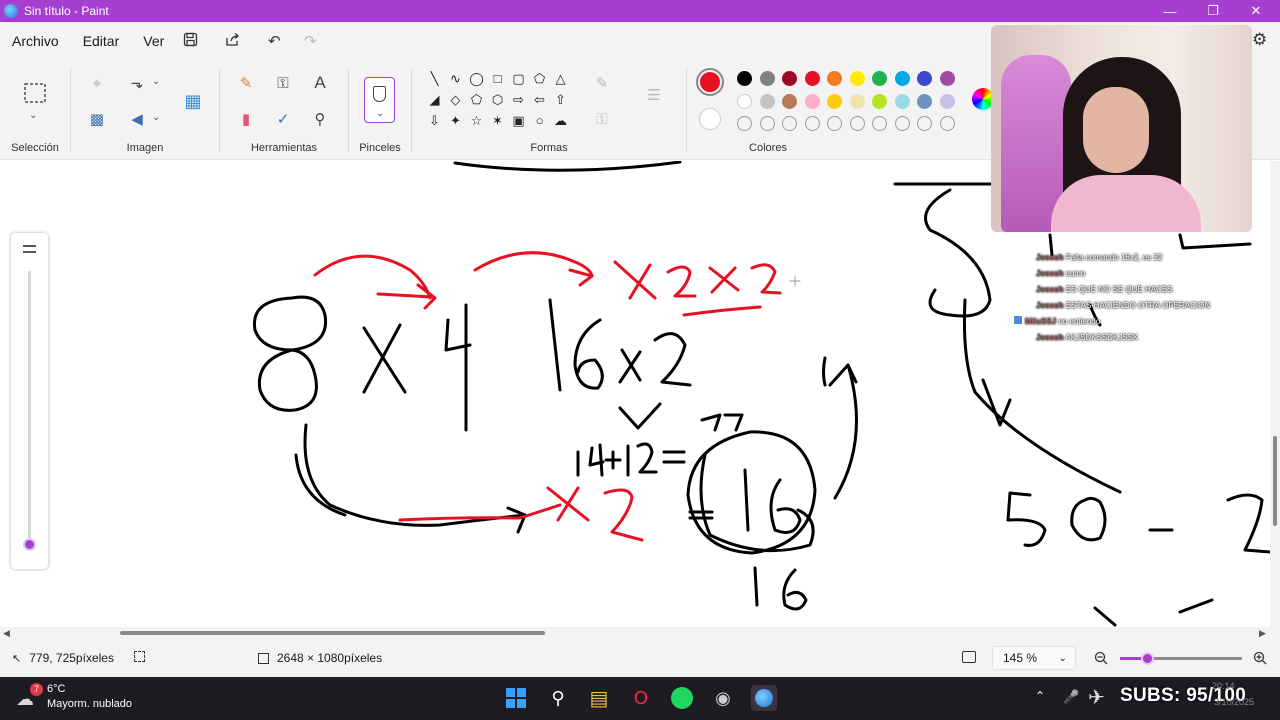 This screenshot has width=1280, height=720. What do you see at coordinates (1170, 11) in the screenshot?
I see `minimize-button: —` at bounding box center [1170, 11].